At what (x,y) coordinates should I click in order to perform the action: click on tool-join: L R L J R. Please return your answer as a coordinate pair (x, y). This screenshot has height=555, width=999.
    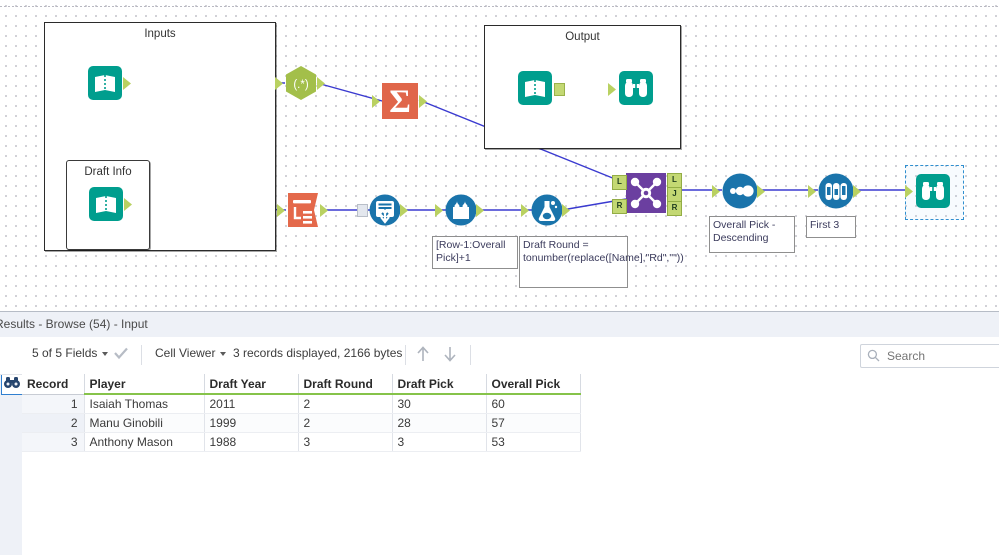
    Looking at the image, I should click on (647, 194).